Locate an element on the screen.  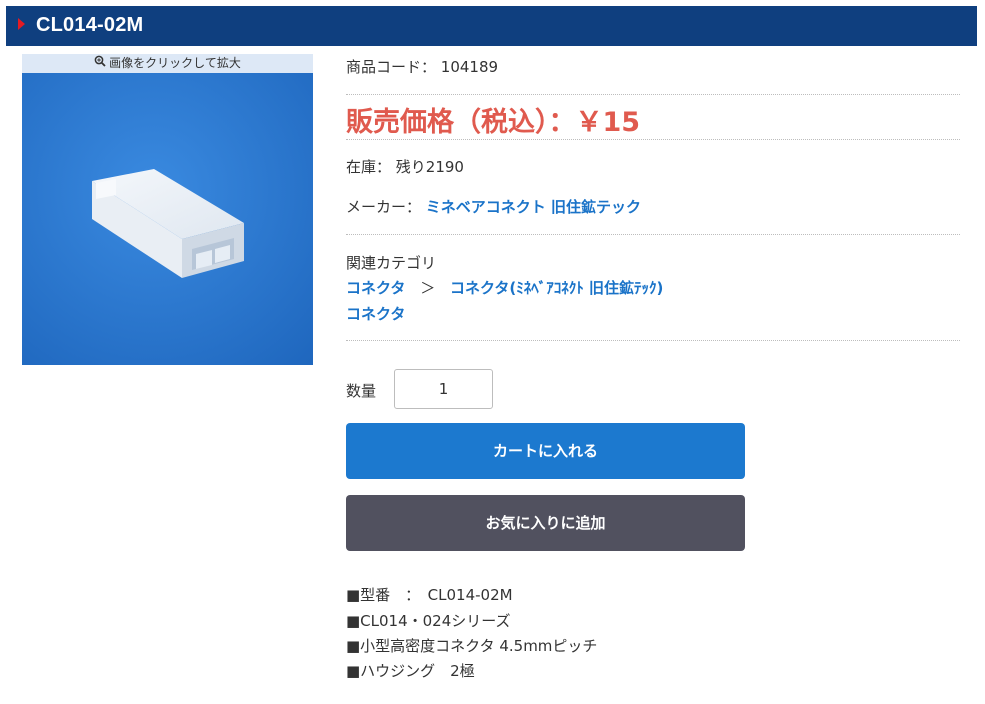
product-code-row: 商品コード： 104189 is located at coordinates (653, 66).